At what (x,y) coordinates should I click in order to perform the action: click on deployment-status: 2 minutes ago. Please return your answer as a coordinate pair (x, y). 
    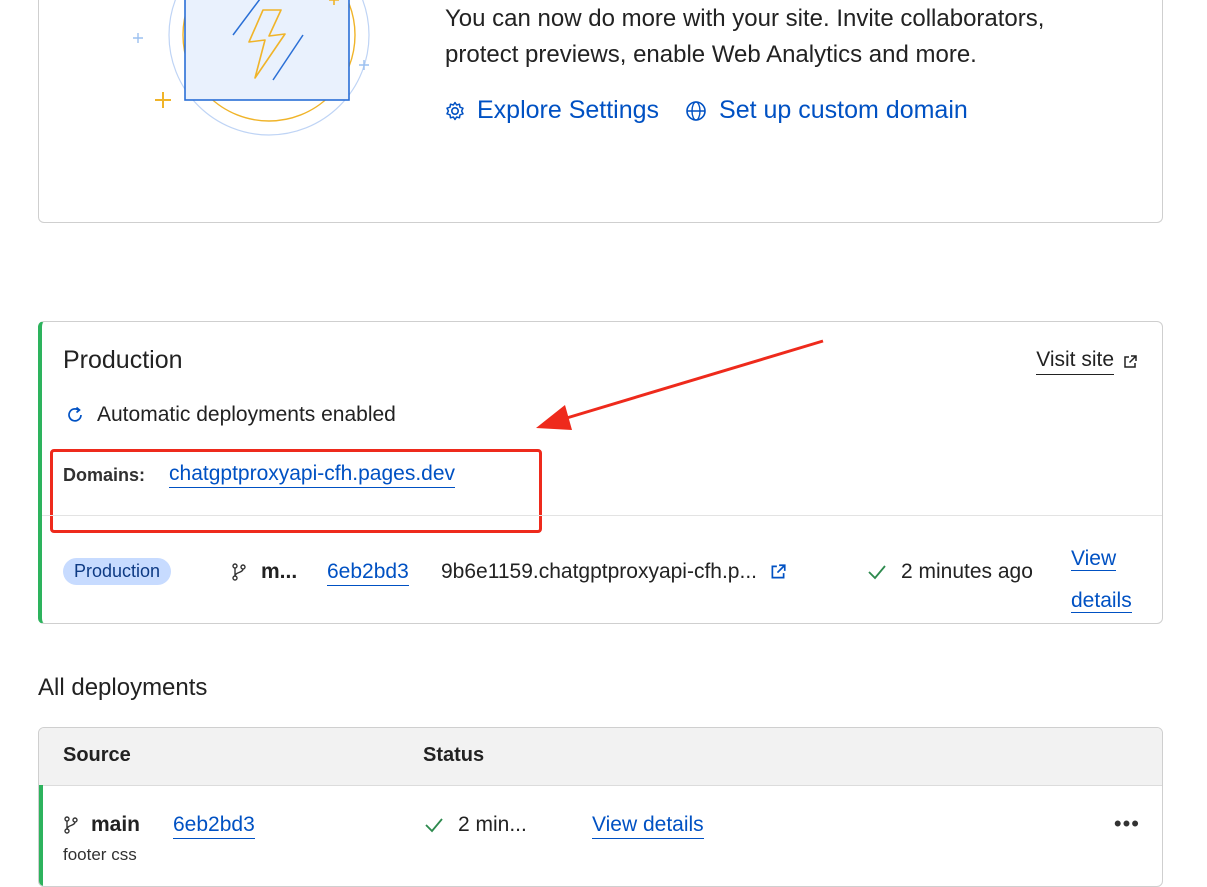
    Looking at the image, I should click on (950, 572).